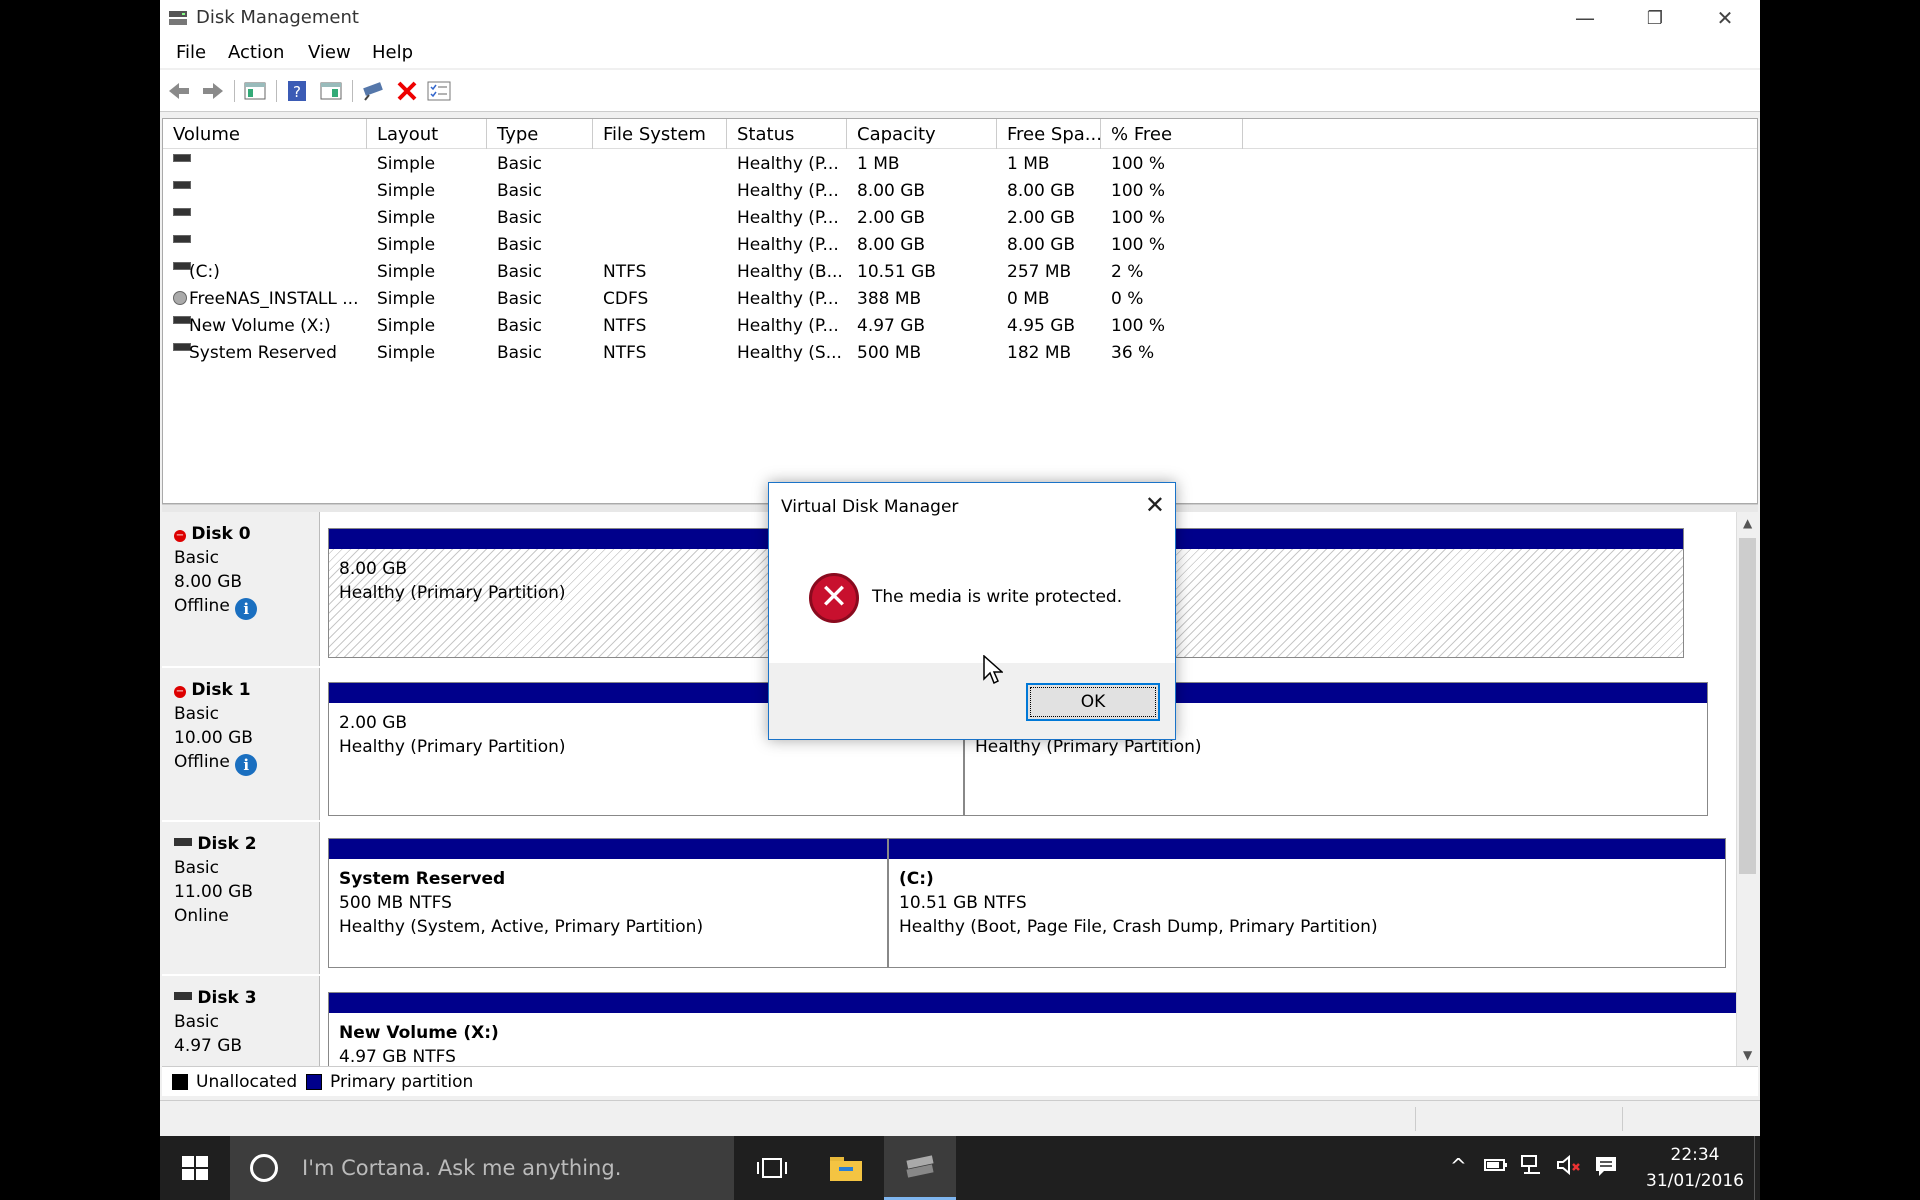 This screenshot has height=1200, width=1920. Describe the element at coordinates (213, 91) in the screenshot. I see `forward-icon` at that location.